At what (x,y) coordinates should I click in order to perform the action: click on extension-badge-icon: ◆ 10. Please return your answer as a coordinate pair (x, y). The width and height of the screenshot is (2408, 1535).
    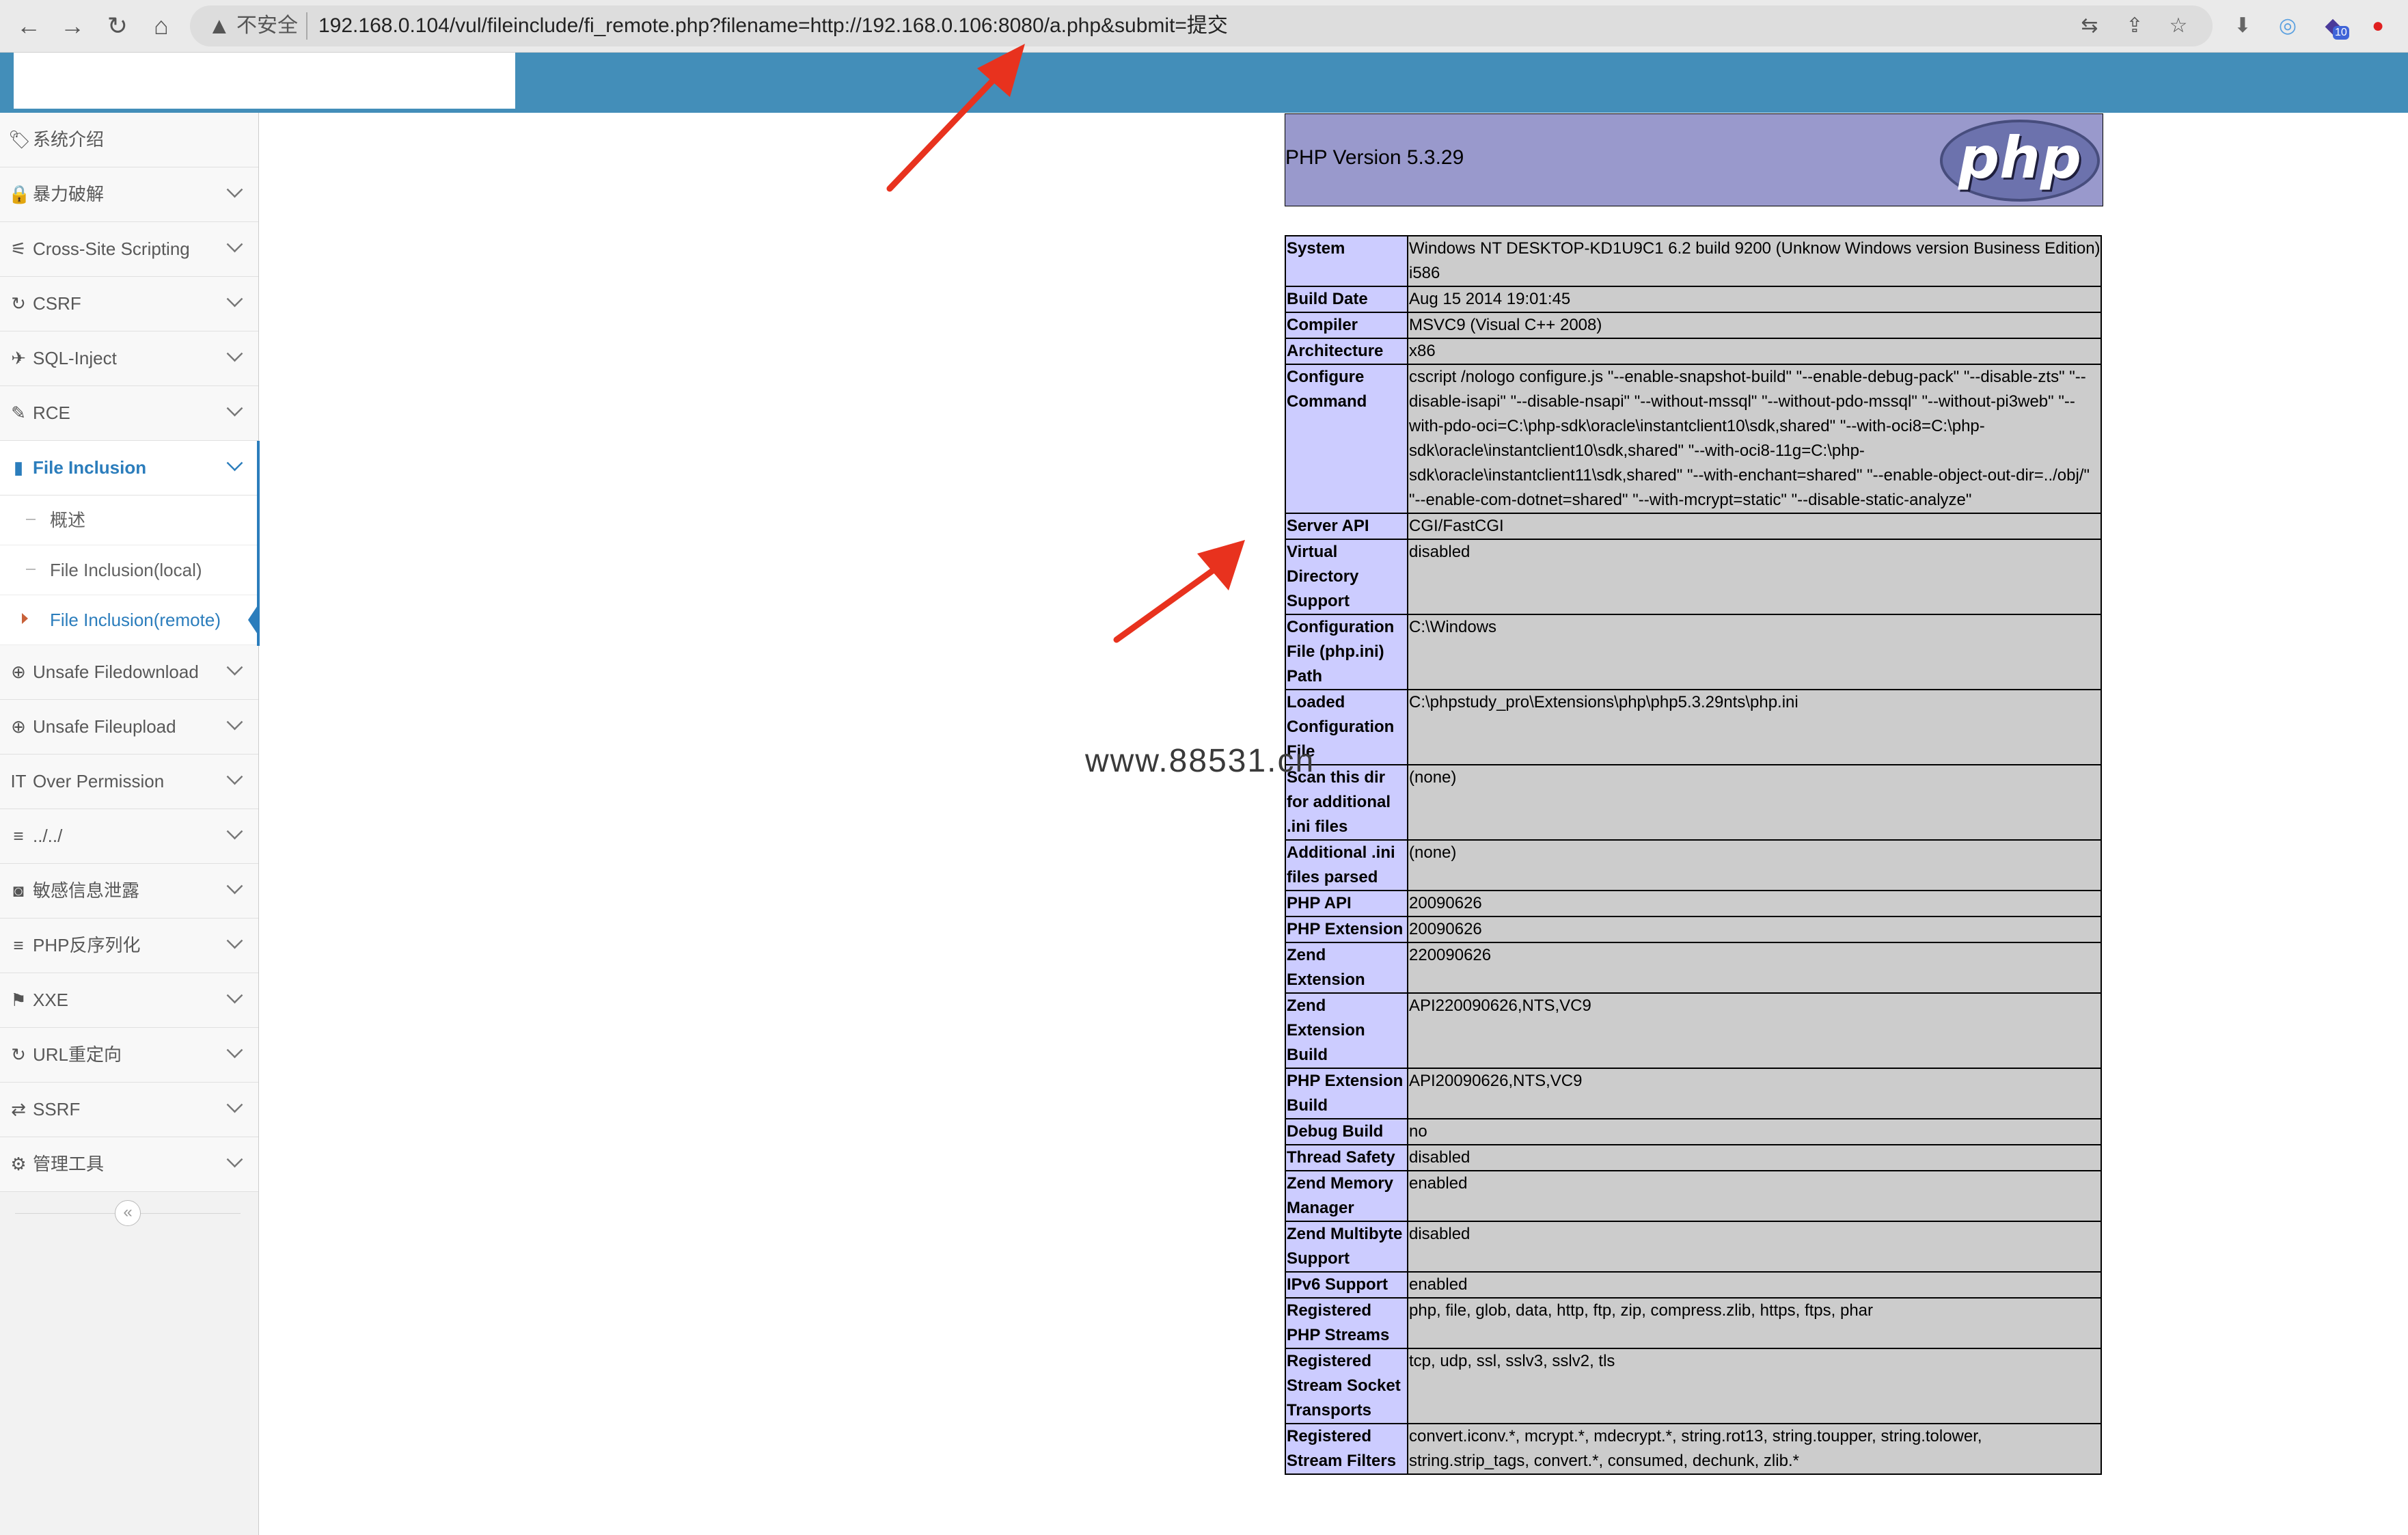
    Looking at the image, I should click on (2334, 26).